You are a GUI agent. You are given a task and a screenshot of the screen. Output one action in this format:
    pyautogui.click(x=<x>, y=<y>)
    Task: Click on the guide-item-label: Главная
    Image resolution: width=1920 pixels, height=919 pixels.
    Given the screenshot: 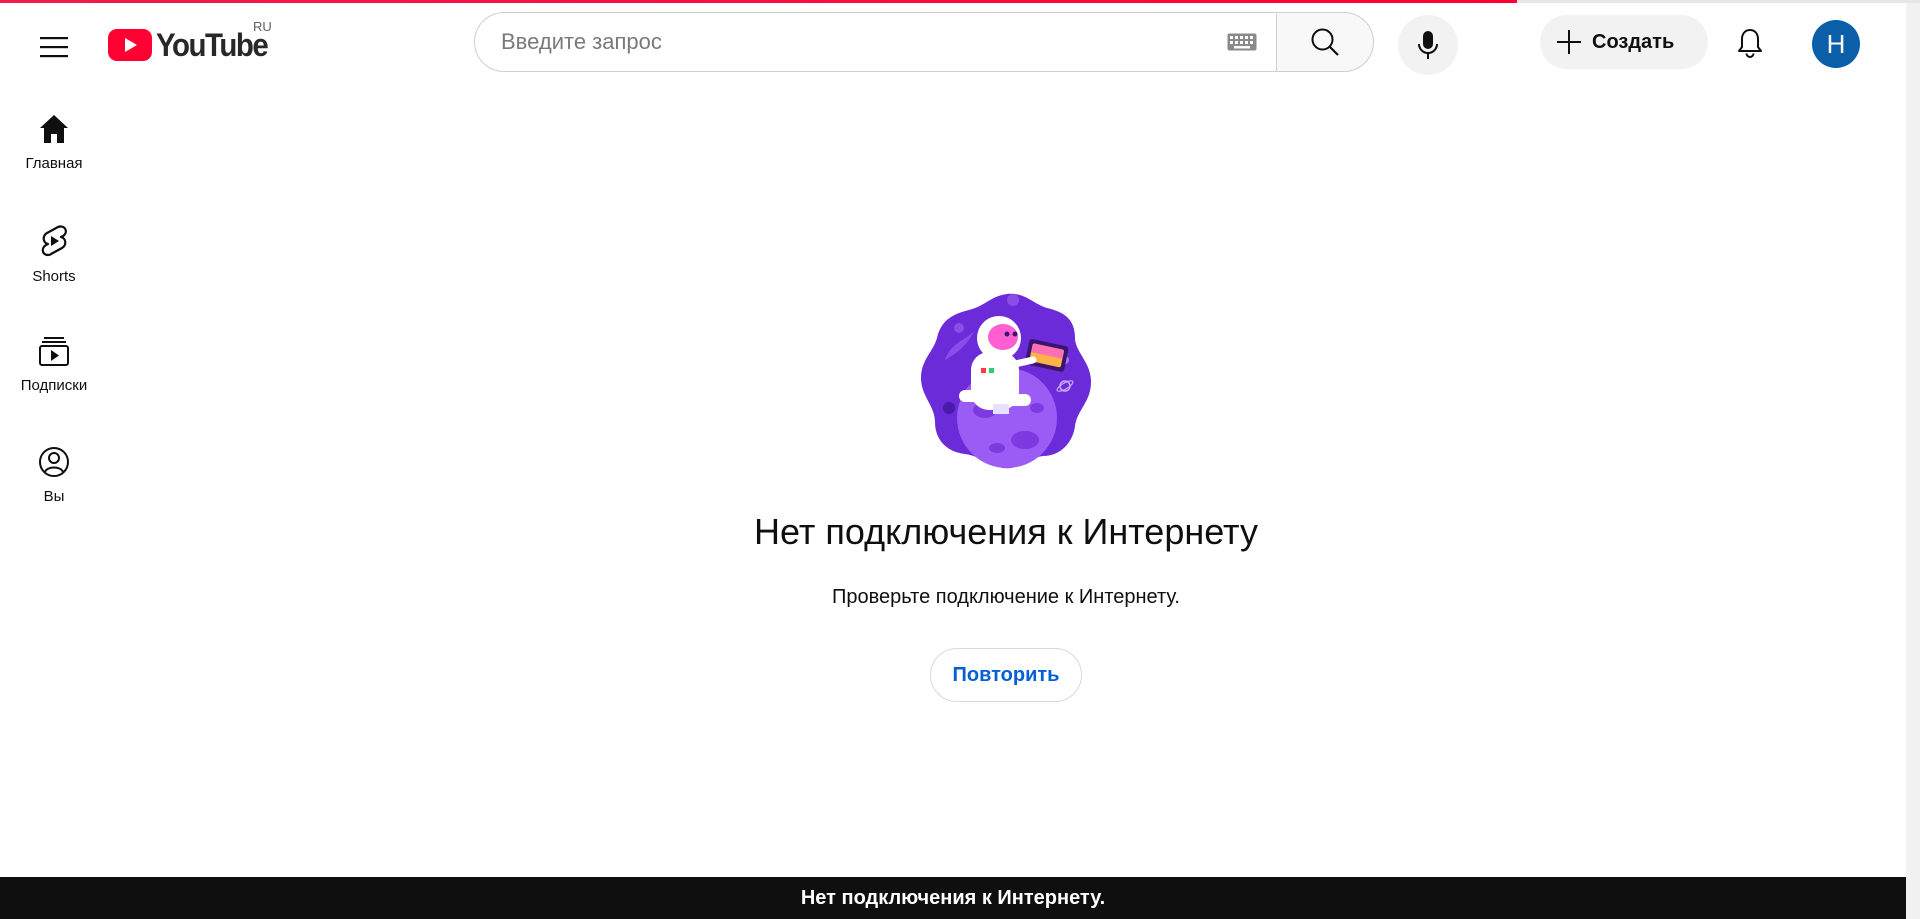 What is the action you would take?
    pyautogui.click(x=54, y=163)
    